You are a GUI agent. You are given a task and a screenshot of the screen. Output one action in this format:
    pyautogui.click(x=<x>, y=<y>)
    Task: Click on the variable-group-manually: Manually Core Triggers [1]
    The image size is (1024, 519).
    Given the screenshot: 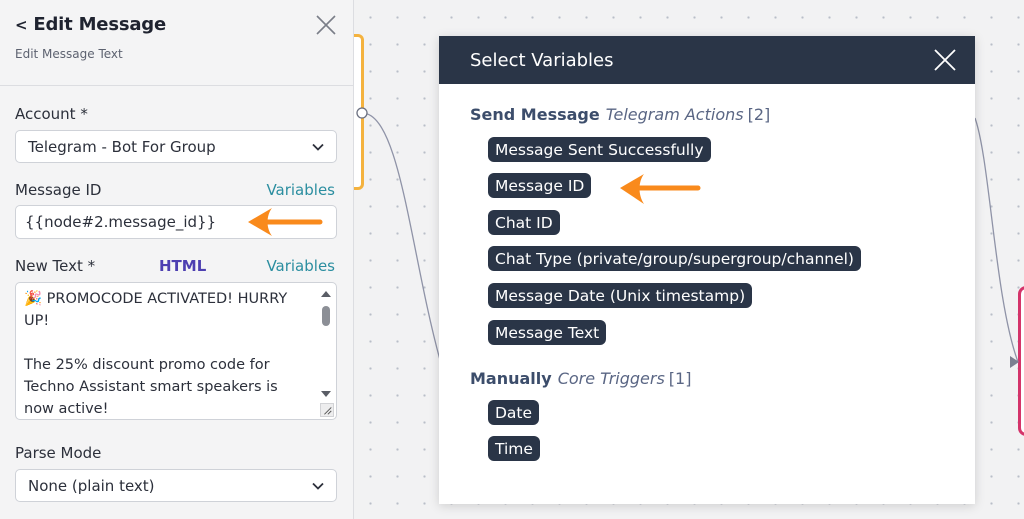 What is the action you would take?
    pyautogui.click(x=580, y=378)
    